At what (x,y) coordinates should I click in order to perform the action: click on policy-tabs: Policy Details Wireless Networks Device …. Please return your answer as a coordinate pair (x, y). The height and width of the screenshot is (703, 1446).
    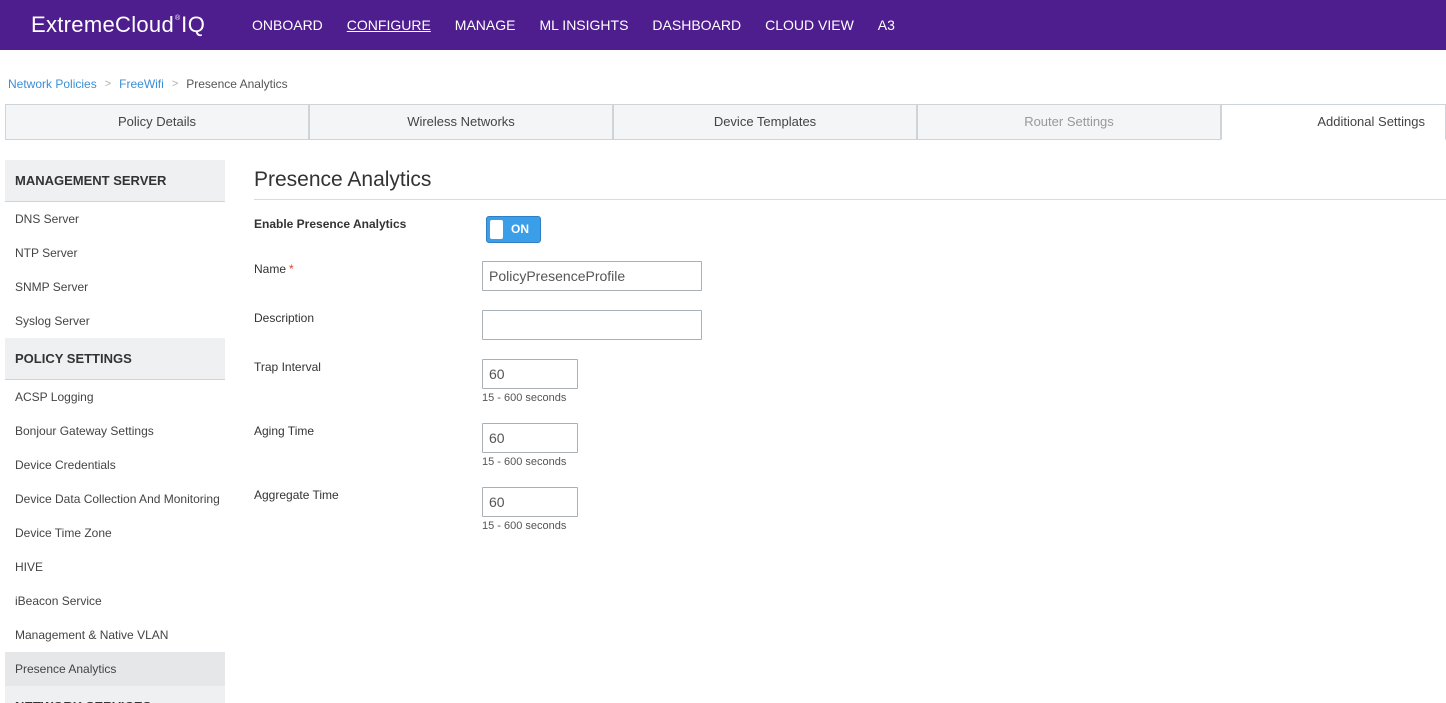
    Looking at the image, I should click on (725, 122).